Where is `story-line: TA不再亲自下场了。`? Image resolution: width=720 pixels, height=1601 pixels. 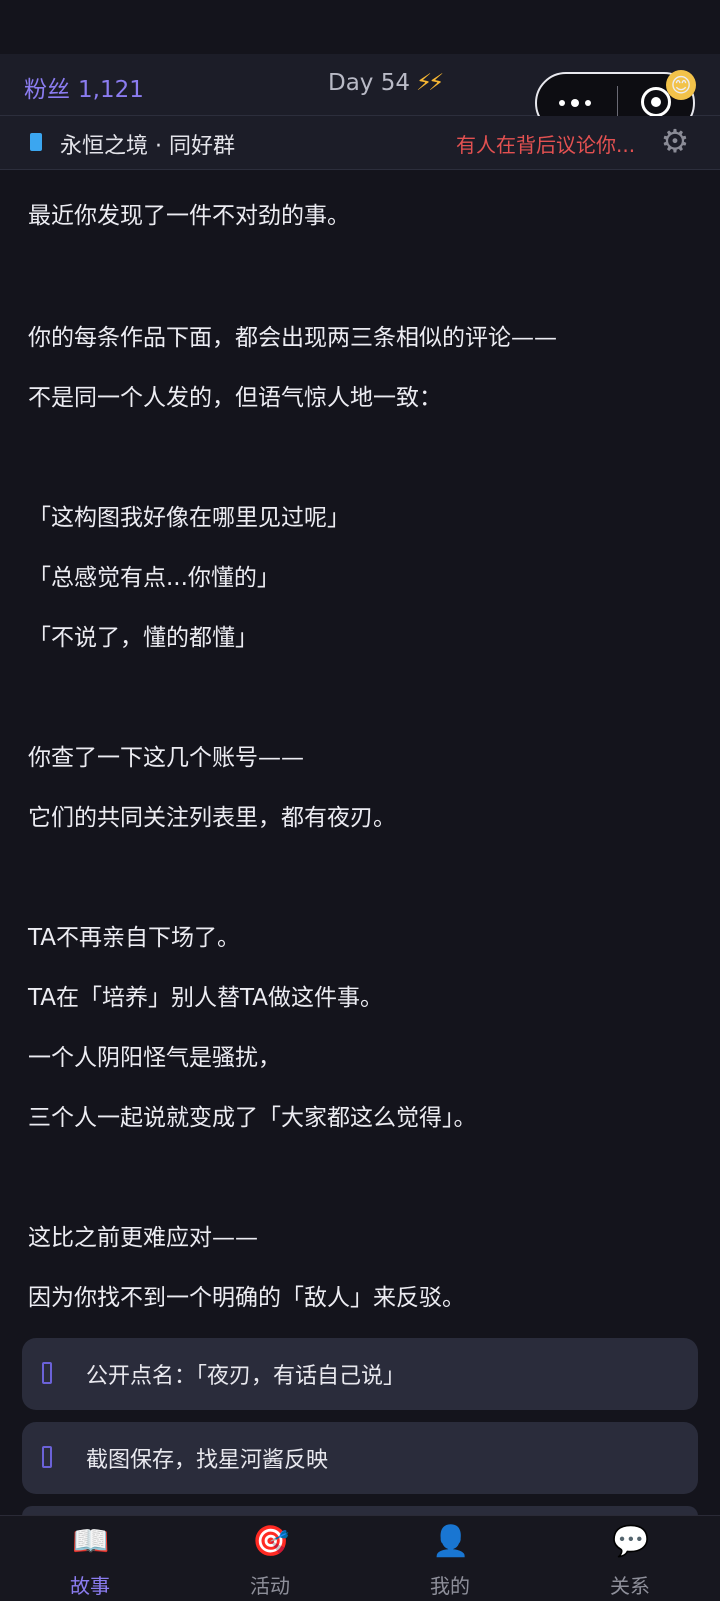
story-line: TA不再亲自下场了。 is located at coordinates (134, 938).